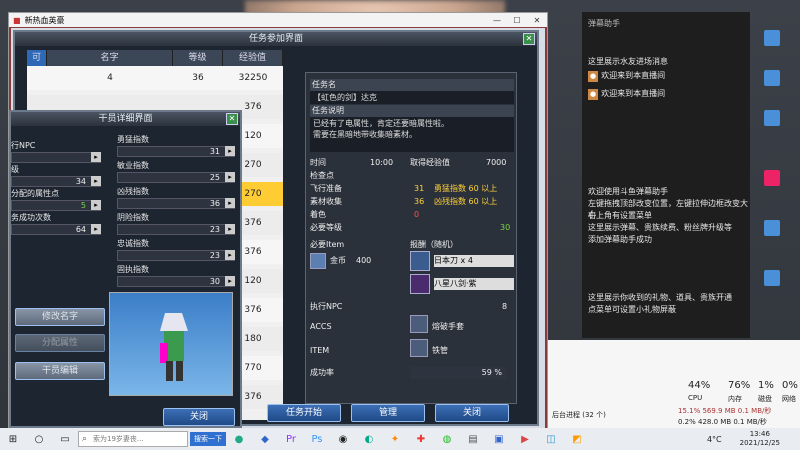 This screenshot has height=450, width=800. What do you see at coordinates (660, 227) in the screenshot?
I see `danmaku-message-text: 这里展示弹幕、贵族续费、粉丝牌升级等` at bounding box center [660, 227].